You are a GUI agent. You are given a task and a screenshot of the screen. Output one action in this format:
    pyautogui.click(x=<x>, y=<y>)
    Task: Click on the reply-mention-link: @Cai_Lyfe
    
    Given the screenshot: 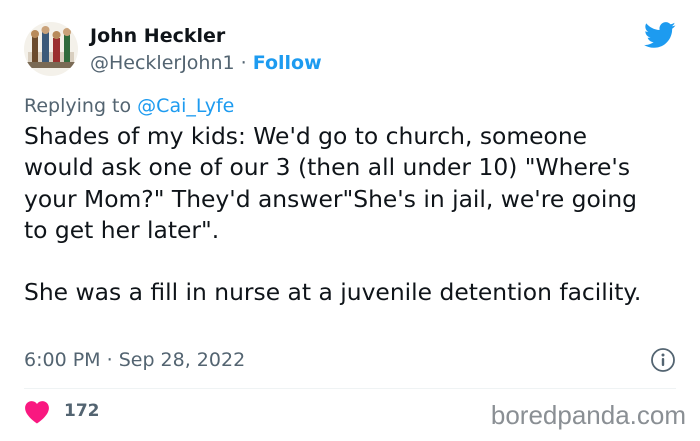 What is the action you would take?
    pyautogui.click(x=185, y=106)
    